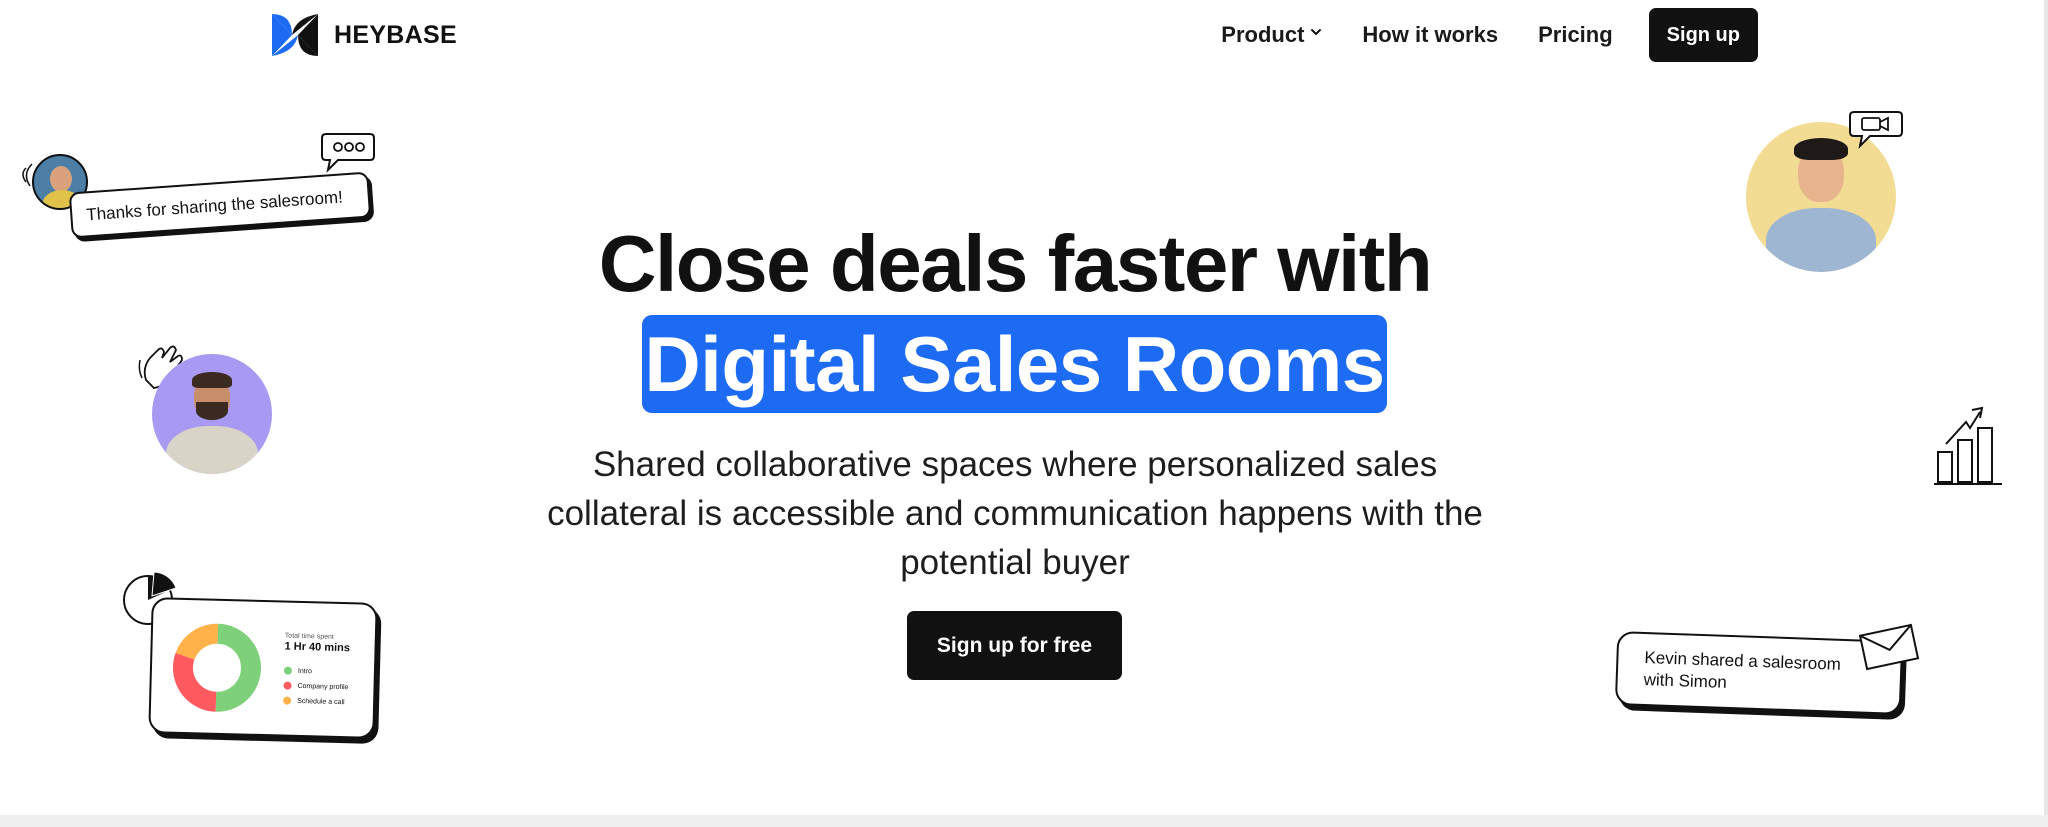 This screenshot has height=827, width=2048. I want to click on video-camera-icon, so click(1876, 130).